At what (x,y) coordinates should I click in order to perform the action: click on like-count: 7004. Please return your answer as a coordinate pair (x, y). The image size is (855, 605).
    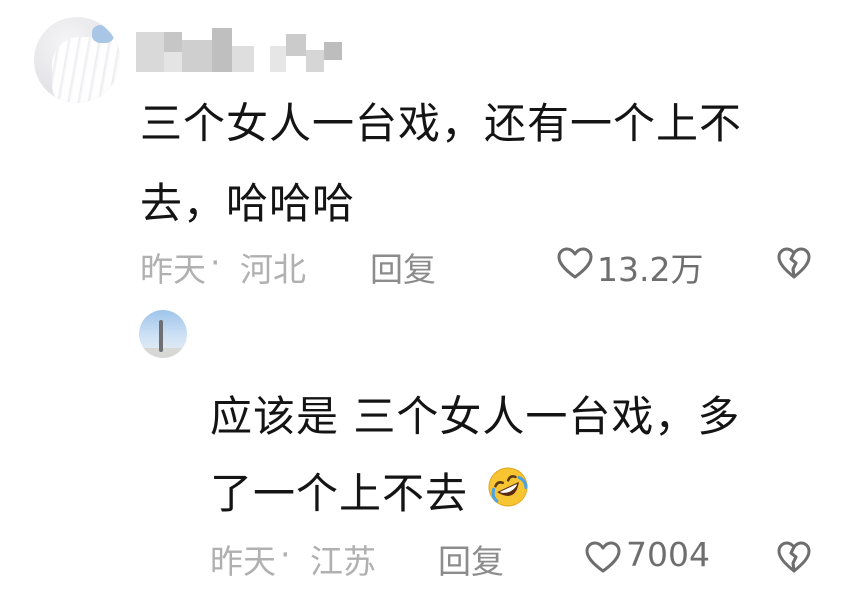
    Looking at the image, I should click on (668, 554).